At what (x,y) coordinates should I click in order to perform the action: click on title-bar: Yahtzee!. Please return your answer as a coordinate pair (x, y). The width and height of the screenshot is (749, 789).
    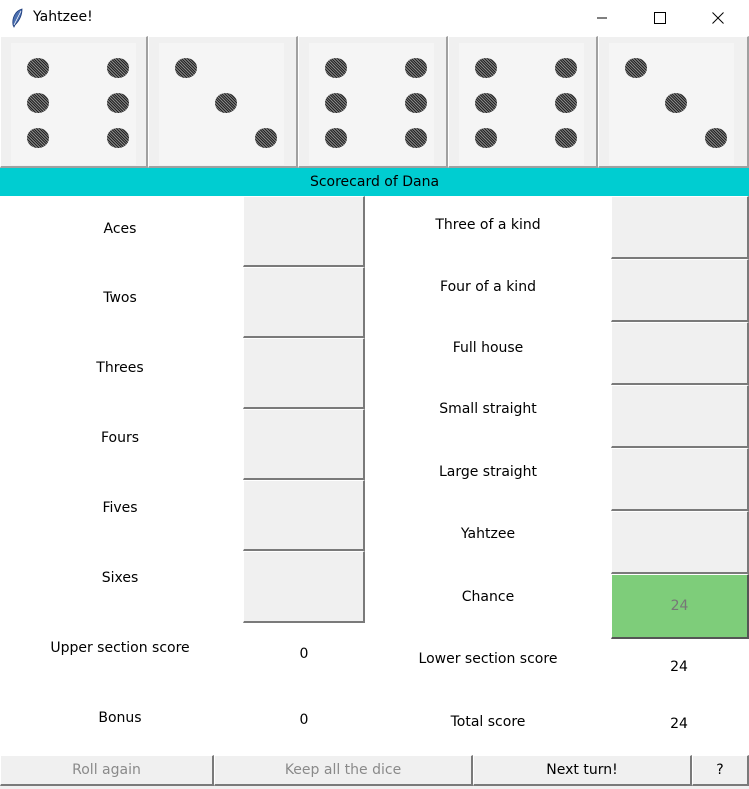
    Looking at the image, I should click on (374, 18).